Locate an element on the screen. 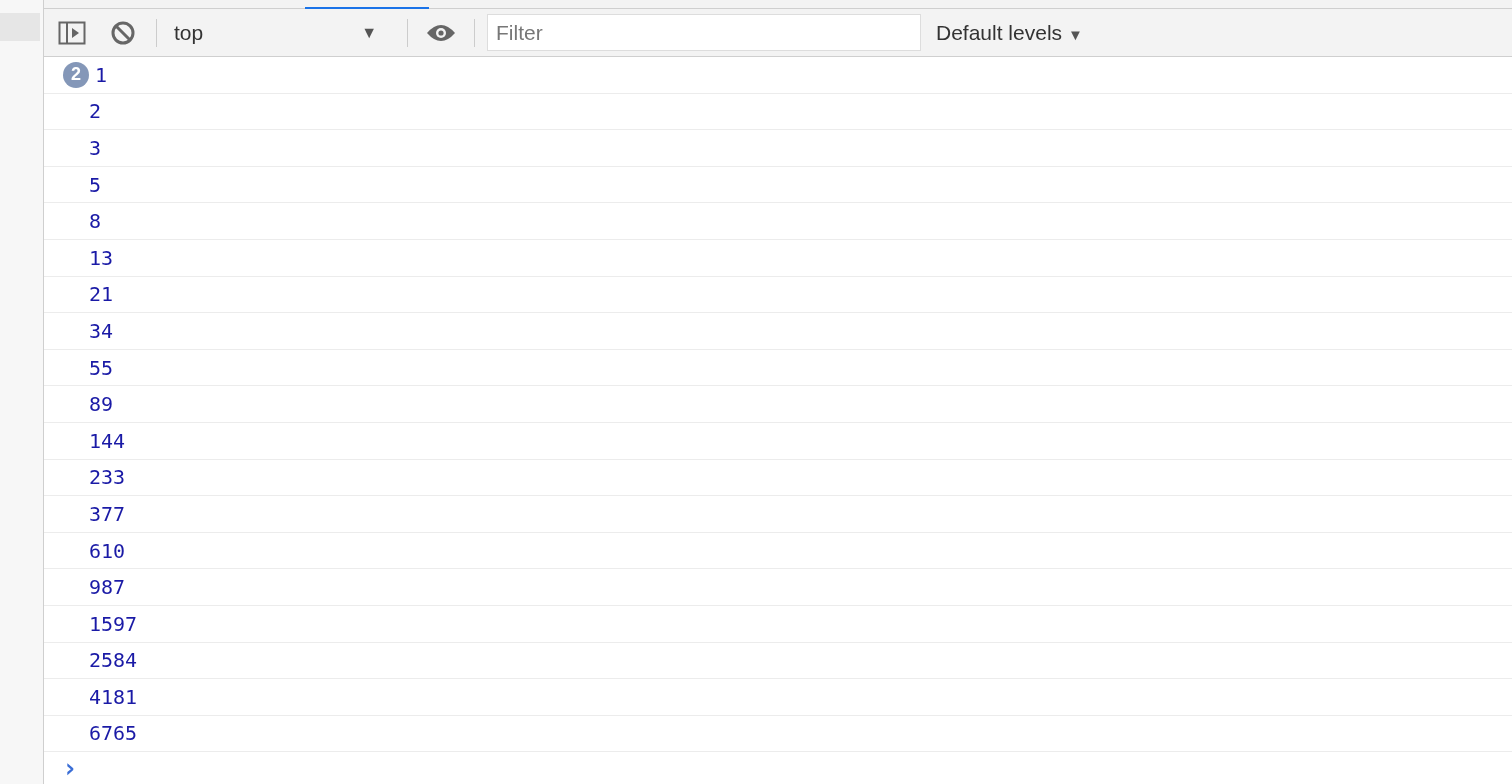  repeat-count-badge: 2 is located at coordinates (76, 74).